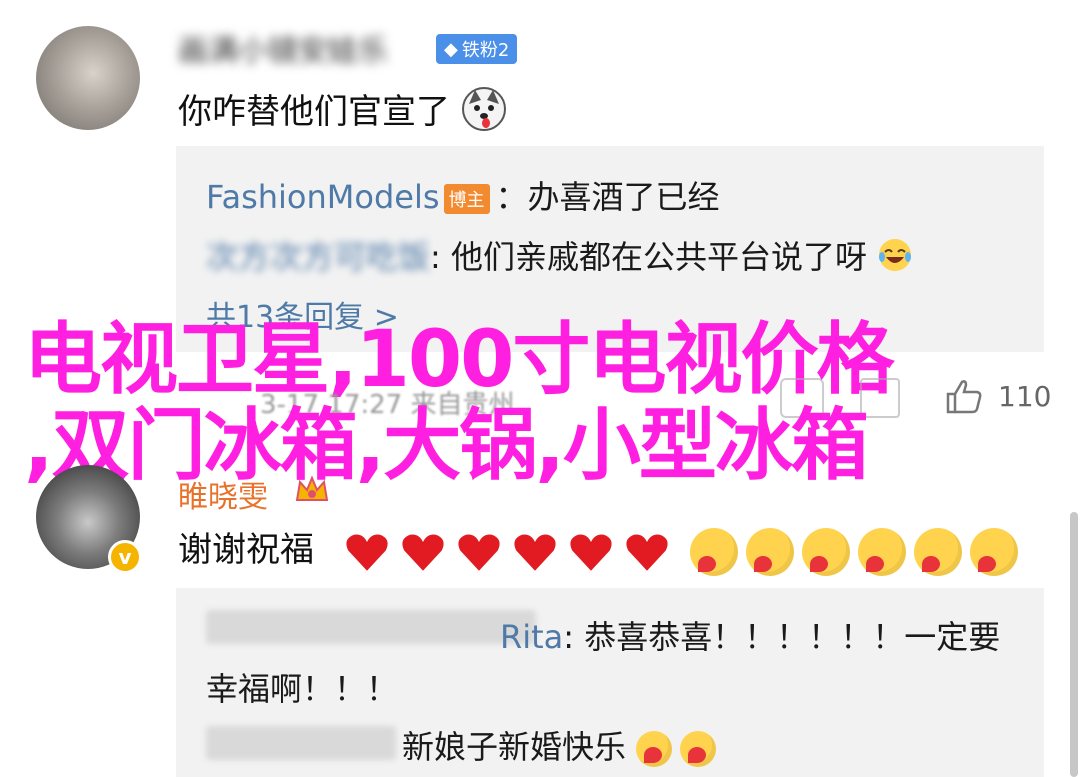 The image size is (1080, 777). Describe the element at coordinates (607, 197) in the screenshot. I see `reply-text: ：办喜酒了已经` at that location.